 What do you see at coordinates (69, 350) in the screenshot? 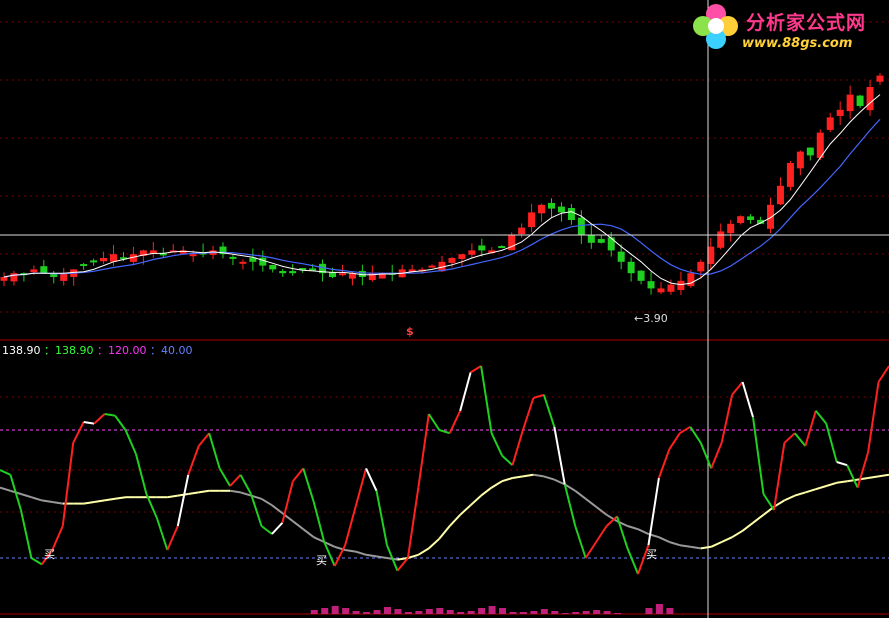
I see `indicator-value-2: ：138.90` at bounding box center [69, 350].